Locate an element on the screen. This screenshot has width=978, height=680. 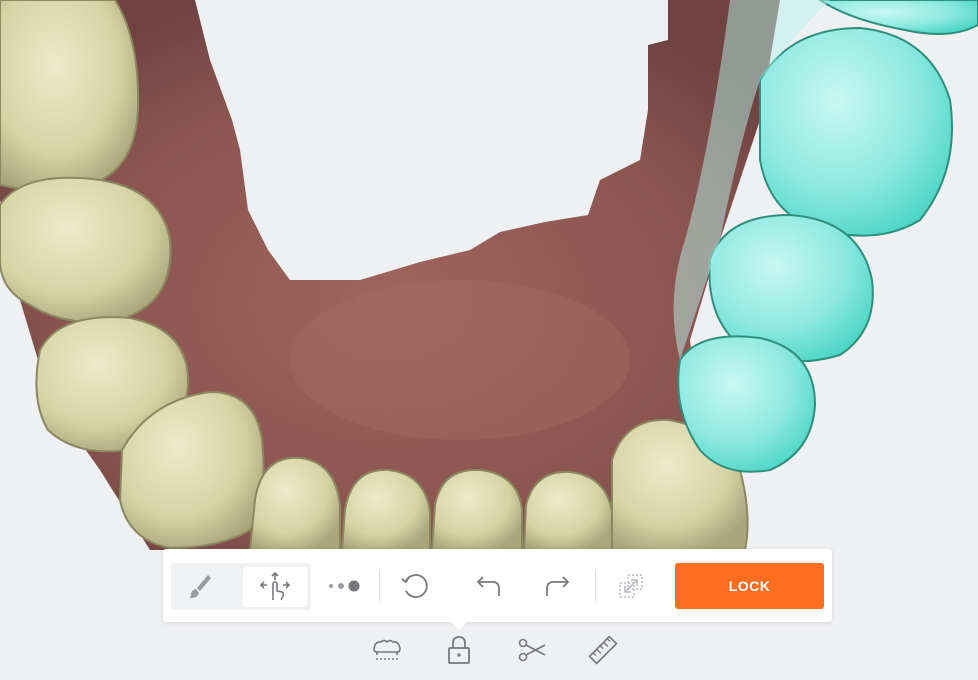
undo-icon is located at coordinates (488, 586).